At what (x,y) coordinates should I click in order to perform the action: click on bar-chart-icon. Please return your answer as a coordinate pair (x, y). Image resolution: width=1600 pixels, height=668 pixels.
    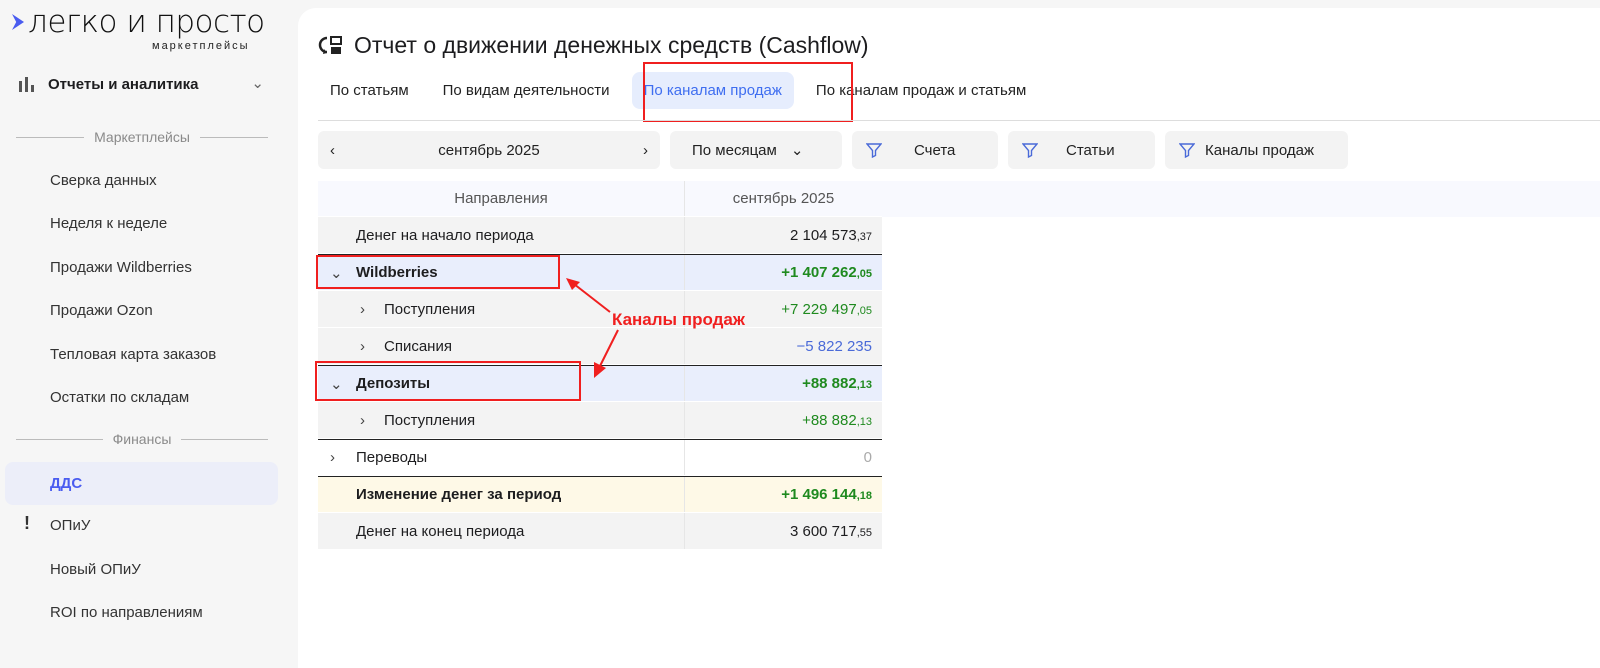
    Looking at the image, I should click on (26, 84).